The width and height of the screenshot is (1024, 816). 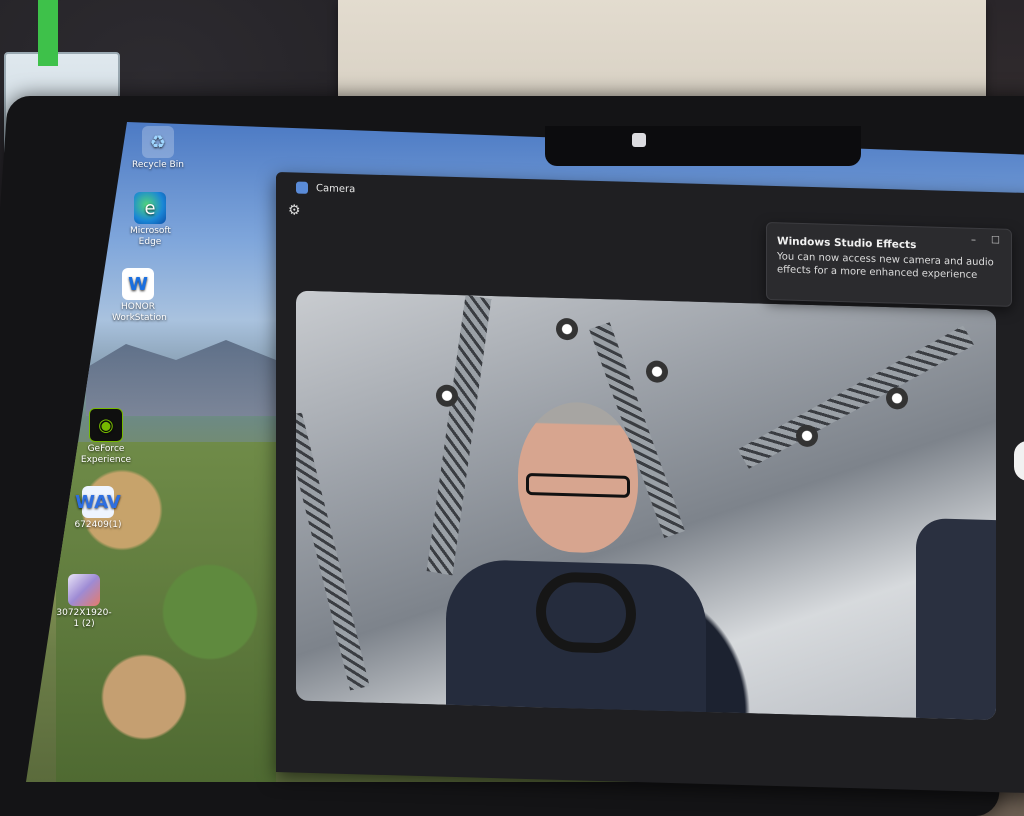 I want to click on desktop-icon-label: Microsoft Edge, so click(x=150, y=236).